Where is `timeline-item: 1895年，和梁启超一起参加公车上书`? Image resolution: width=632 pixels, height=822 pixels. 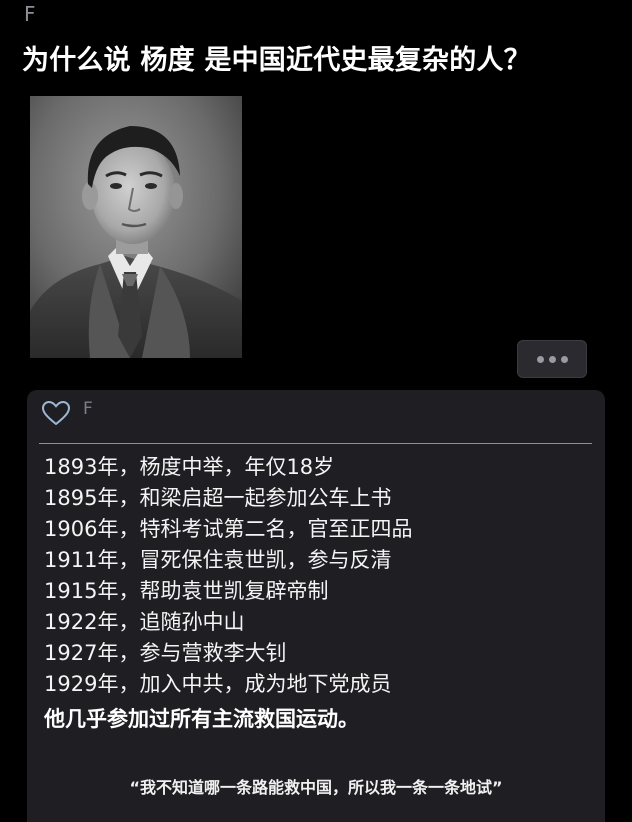 timeline-item: 1895年，和梁启超一起参加公车上书 is located at coordinates (218, 498).